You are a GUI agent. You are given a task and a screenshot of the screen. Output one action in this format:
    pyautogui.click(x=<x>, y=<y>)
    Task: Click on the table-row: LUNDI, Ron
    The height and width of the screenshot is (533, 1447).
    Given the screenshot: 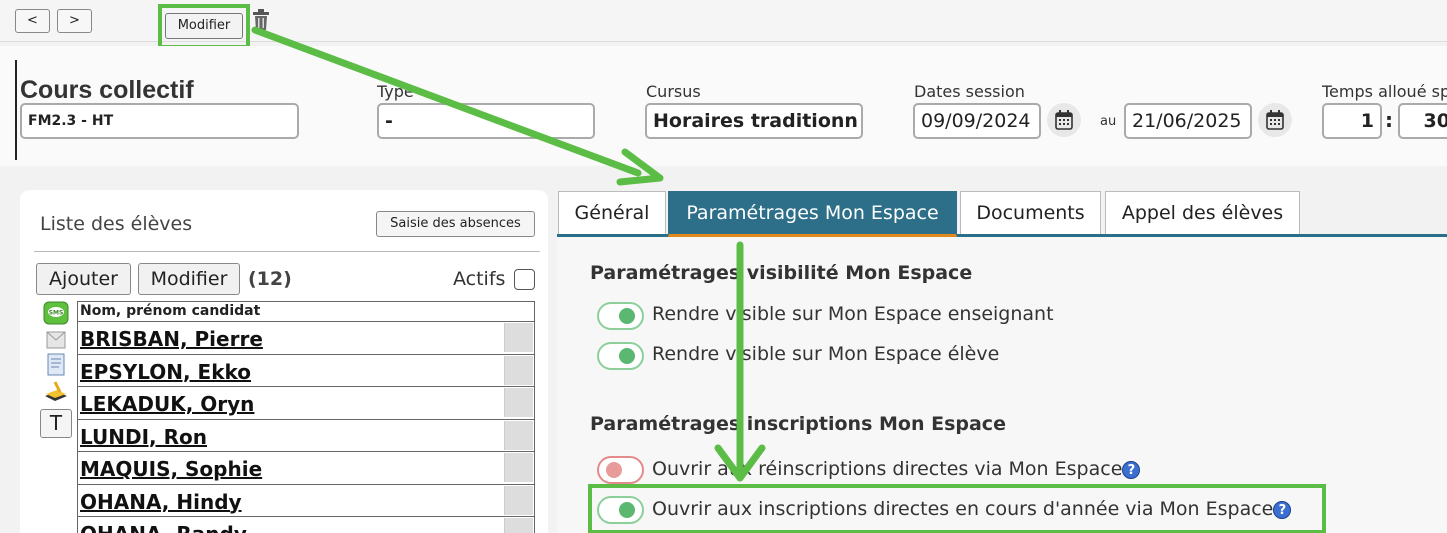 What is the action you would take?
    pyautogui.click(x=306, y=436)
    